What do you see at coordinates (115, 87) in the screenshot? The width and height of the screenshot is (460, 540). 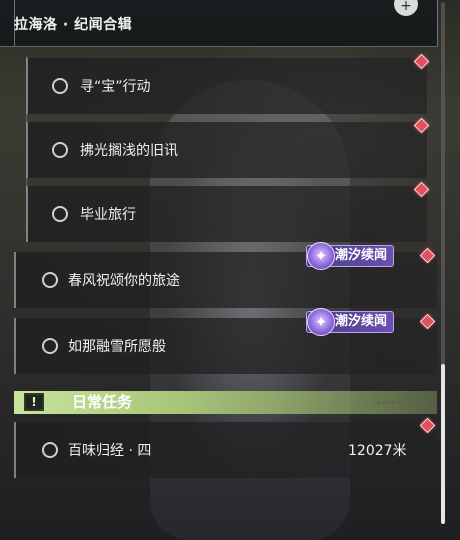 I see `quest-label: 寻“宝”行动` at bounding box center [115, 87].